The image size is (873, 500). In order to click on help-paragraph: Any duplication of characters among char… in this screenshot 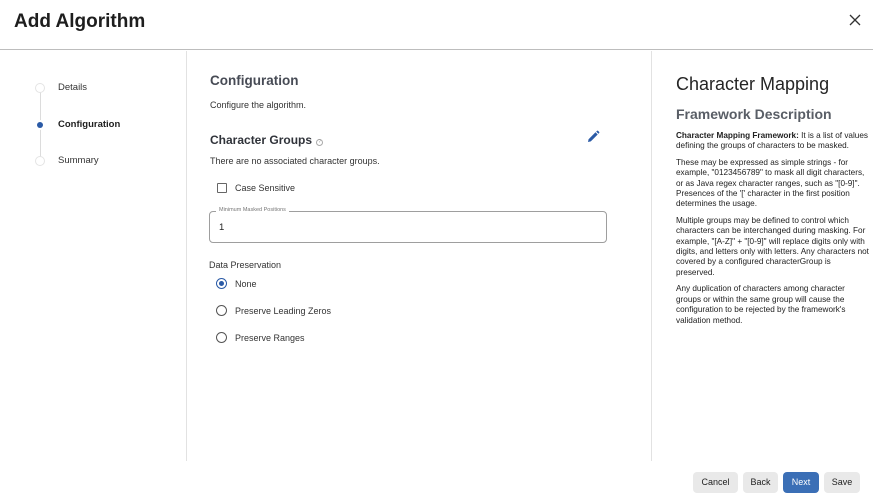, I will do `click(772, 305)`.